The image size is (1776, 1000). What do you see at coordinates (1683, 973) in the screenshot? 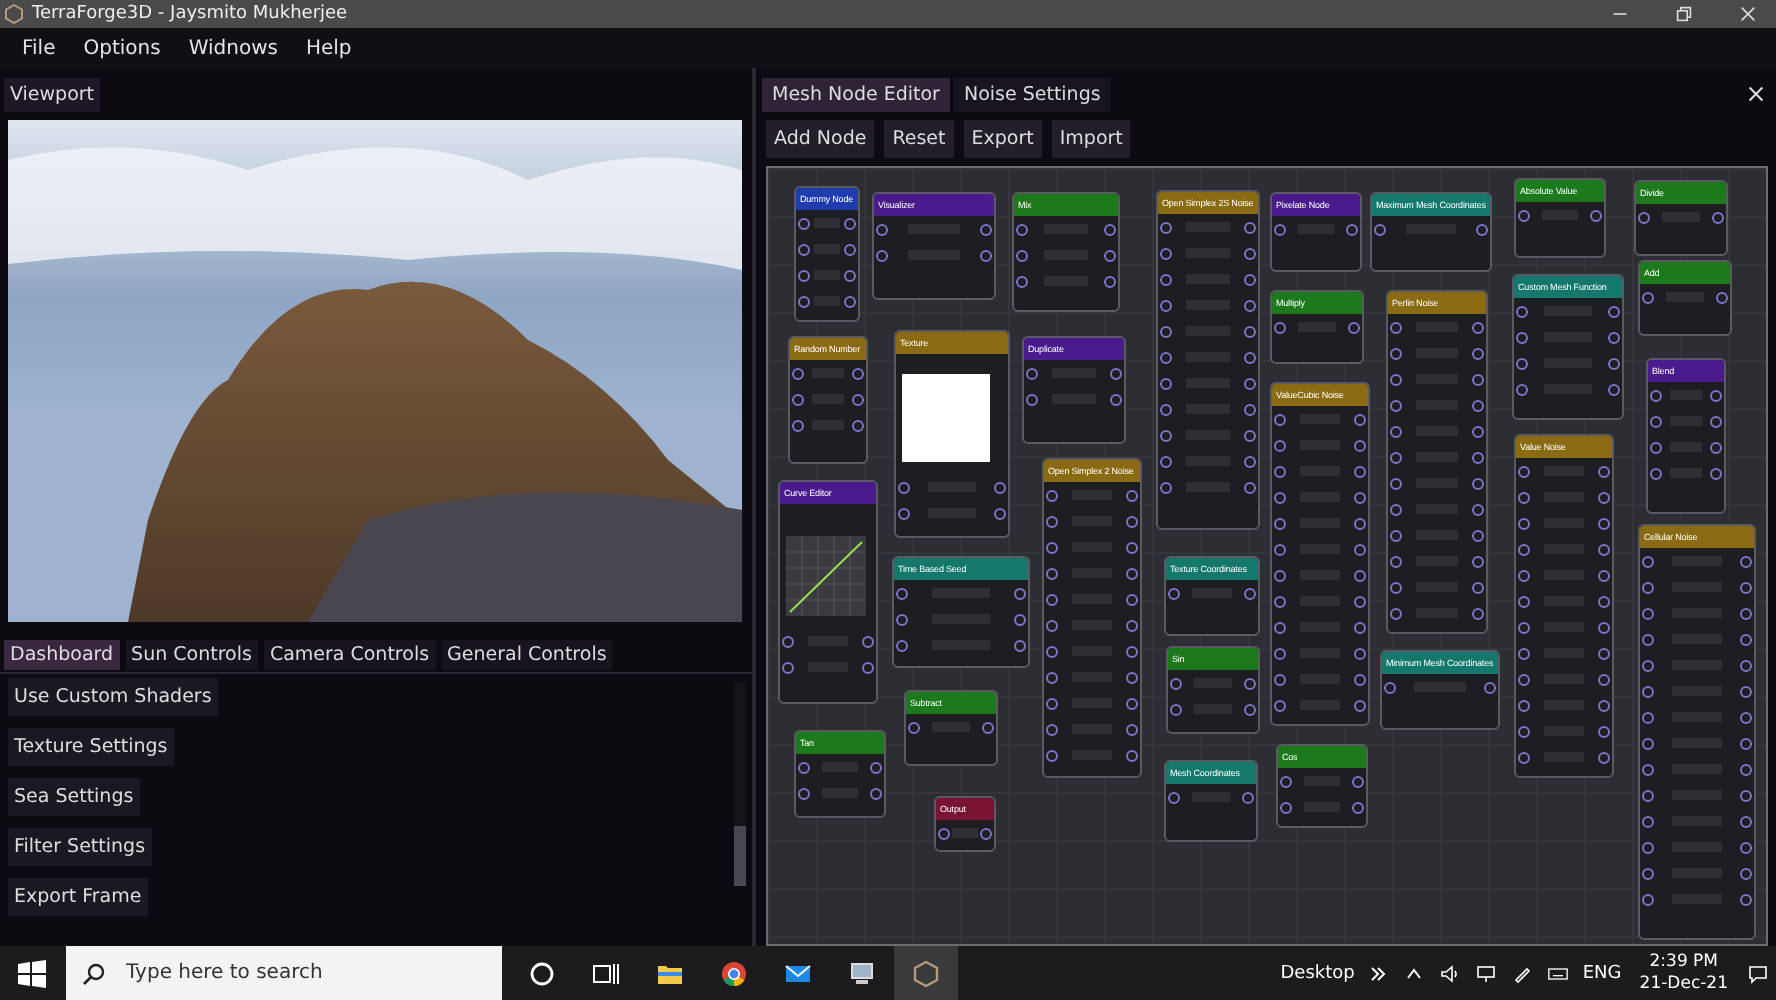
I see `clock: 2:39 PM 21-Dec-21` at bounding box center [1683, 973].